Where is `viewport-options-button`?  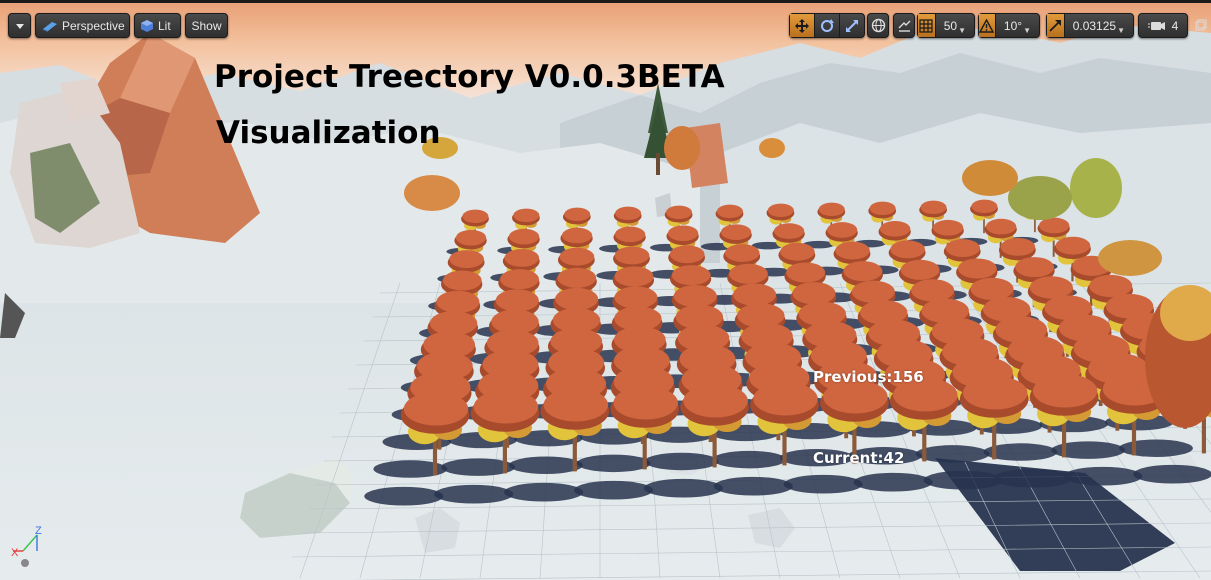 viewport-options-button is located at coordinates (19, 25).